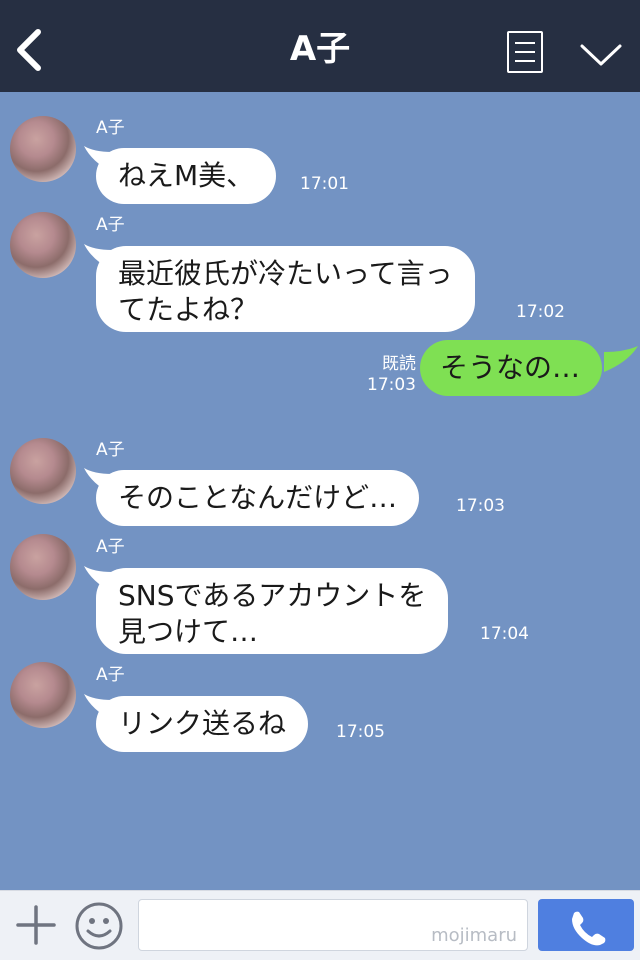  I want to click on note-menu-button, so click(525, 52).